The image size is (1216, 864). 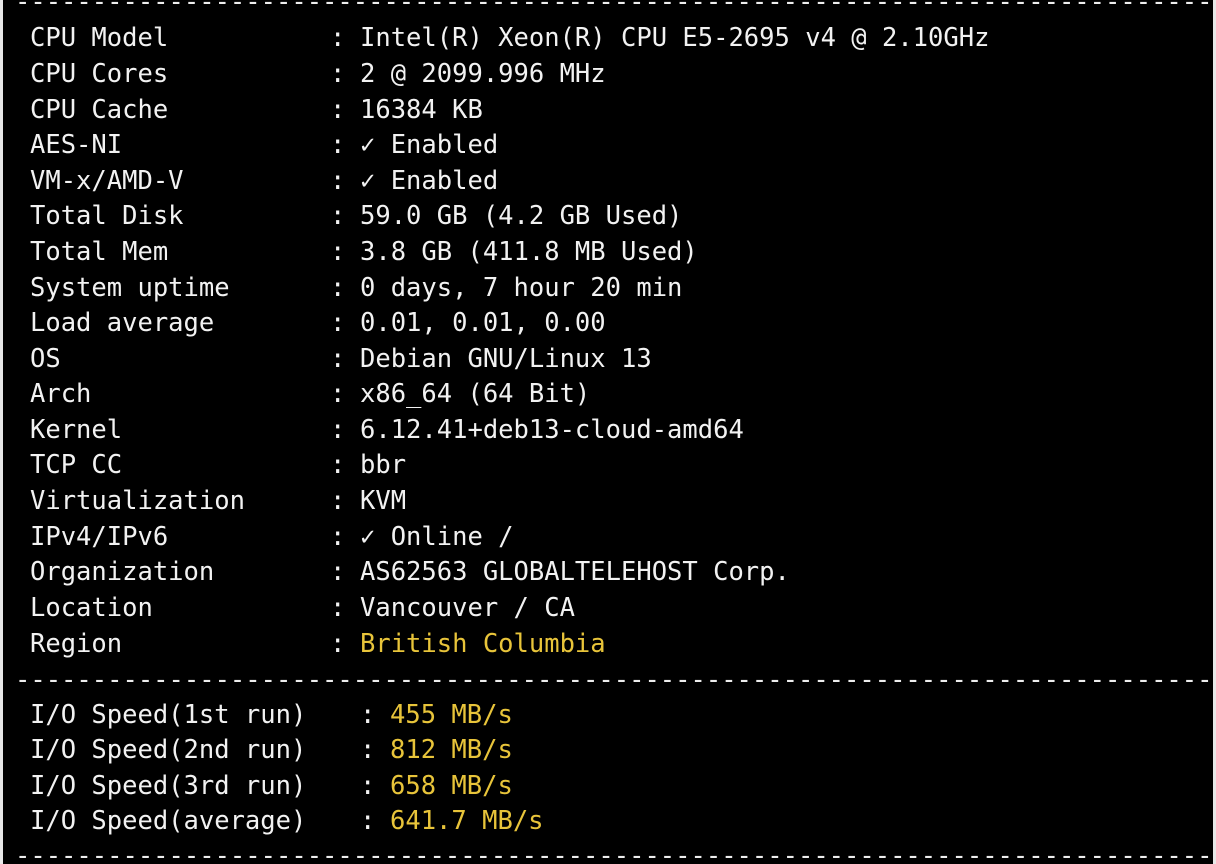 What do you see at coordinates (264, 145) in the screenshot?
I see `sysinfo-row-aes-ni: AES-NI: ✓ Enabled` at bounding box center [264, 145].